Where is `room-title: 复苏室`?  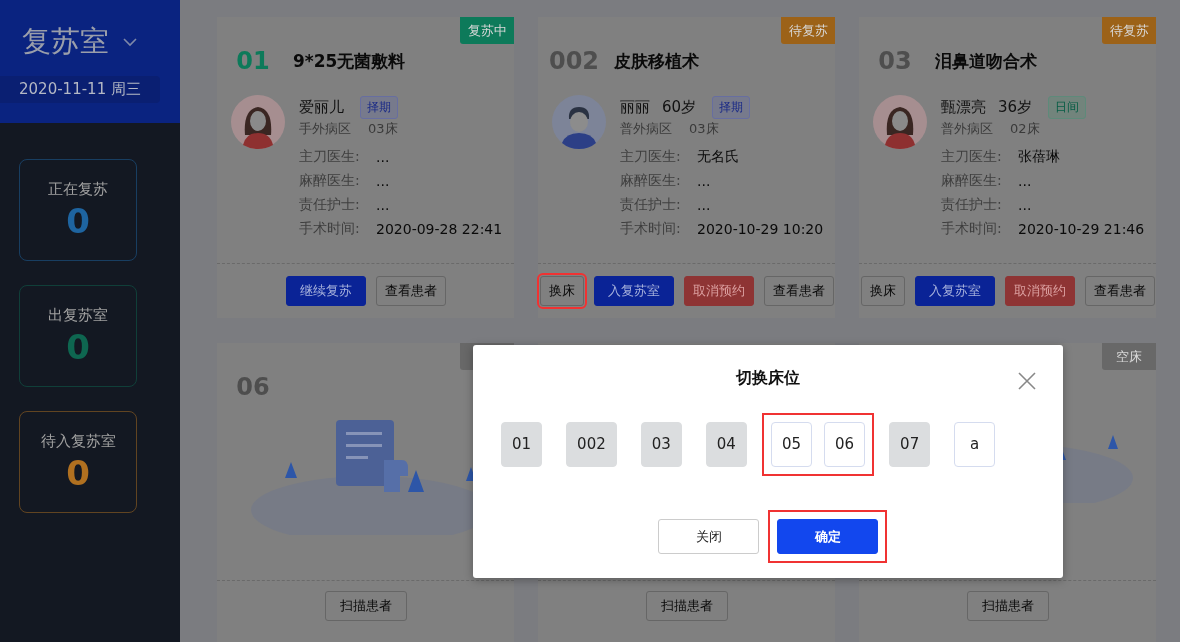
room-title: 复苏室 is located at coordinates (65, 42).